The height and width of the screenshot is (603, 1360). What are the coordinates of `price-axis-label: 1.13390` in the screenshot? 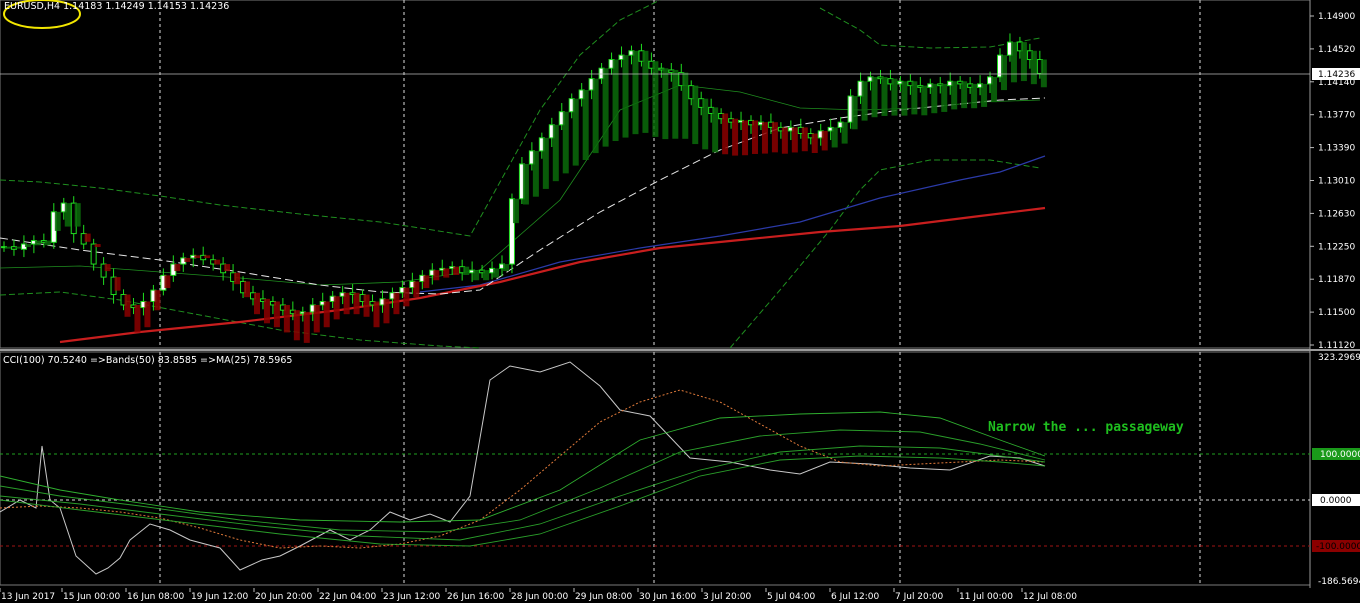 It's located at (1336, 149).